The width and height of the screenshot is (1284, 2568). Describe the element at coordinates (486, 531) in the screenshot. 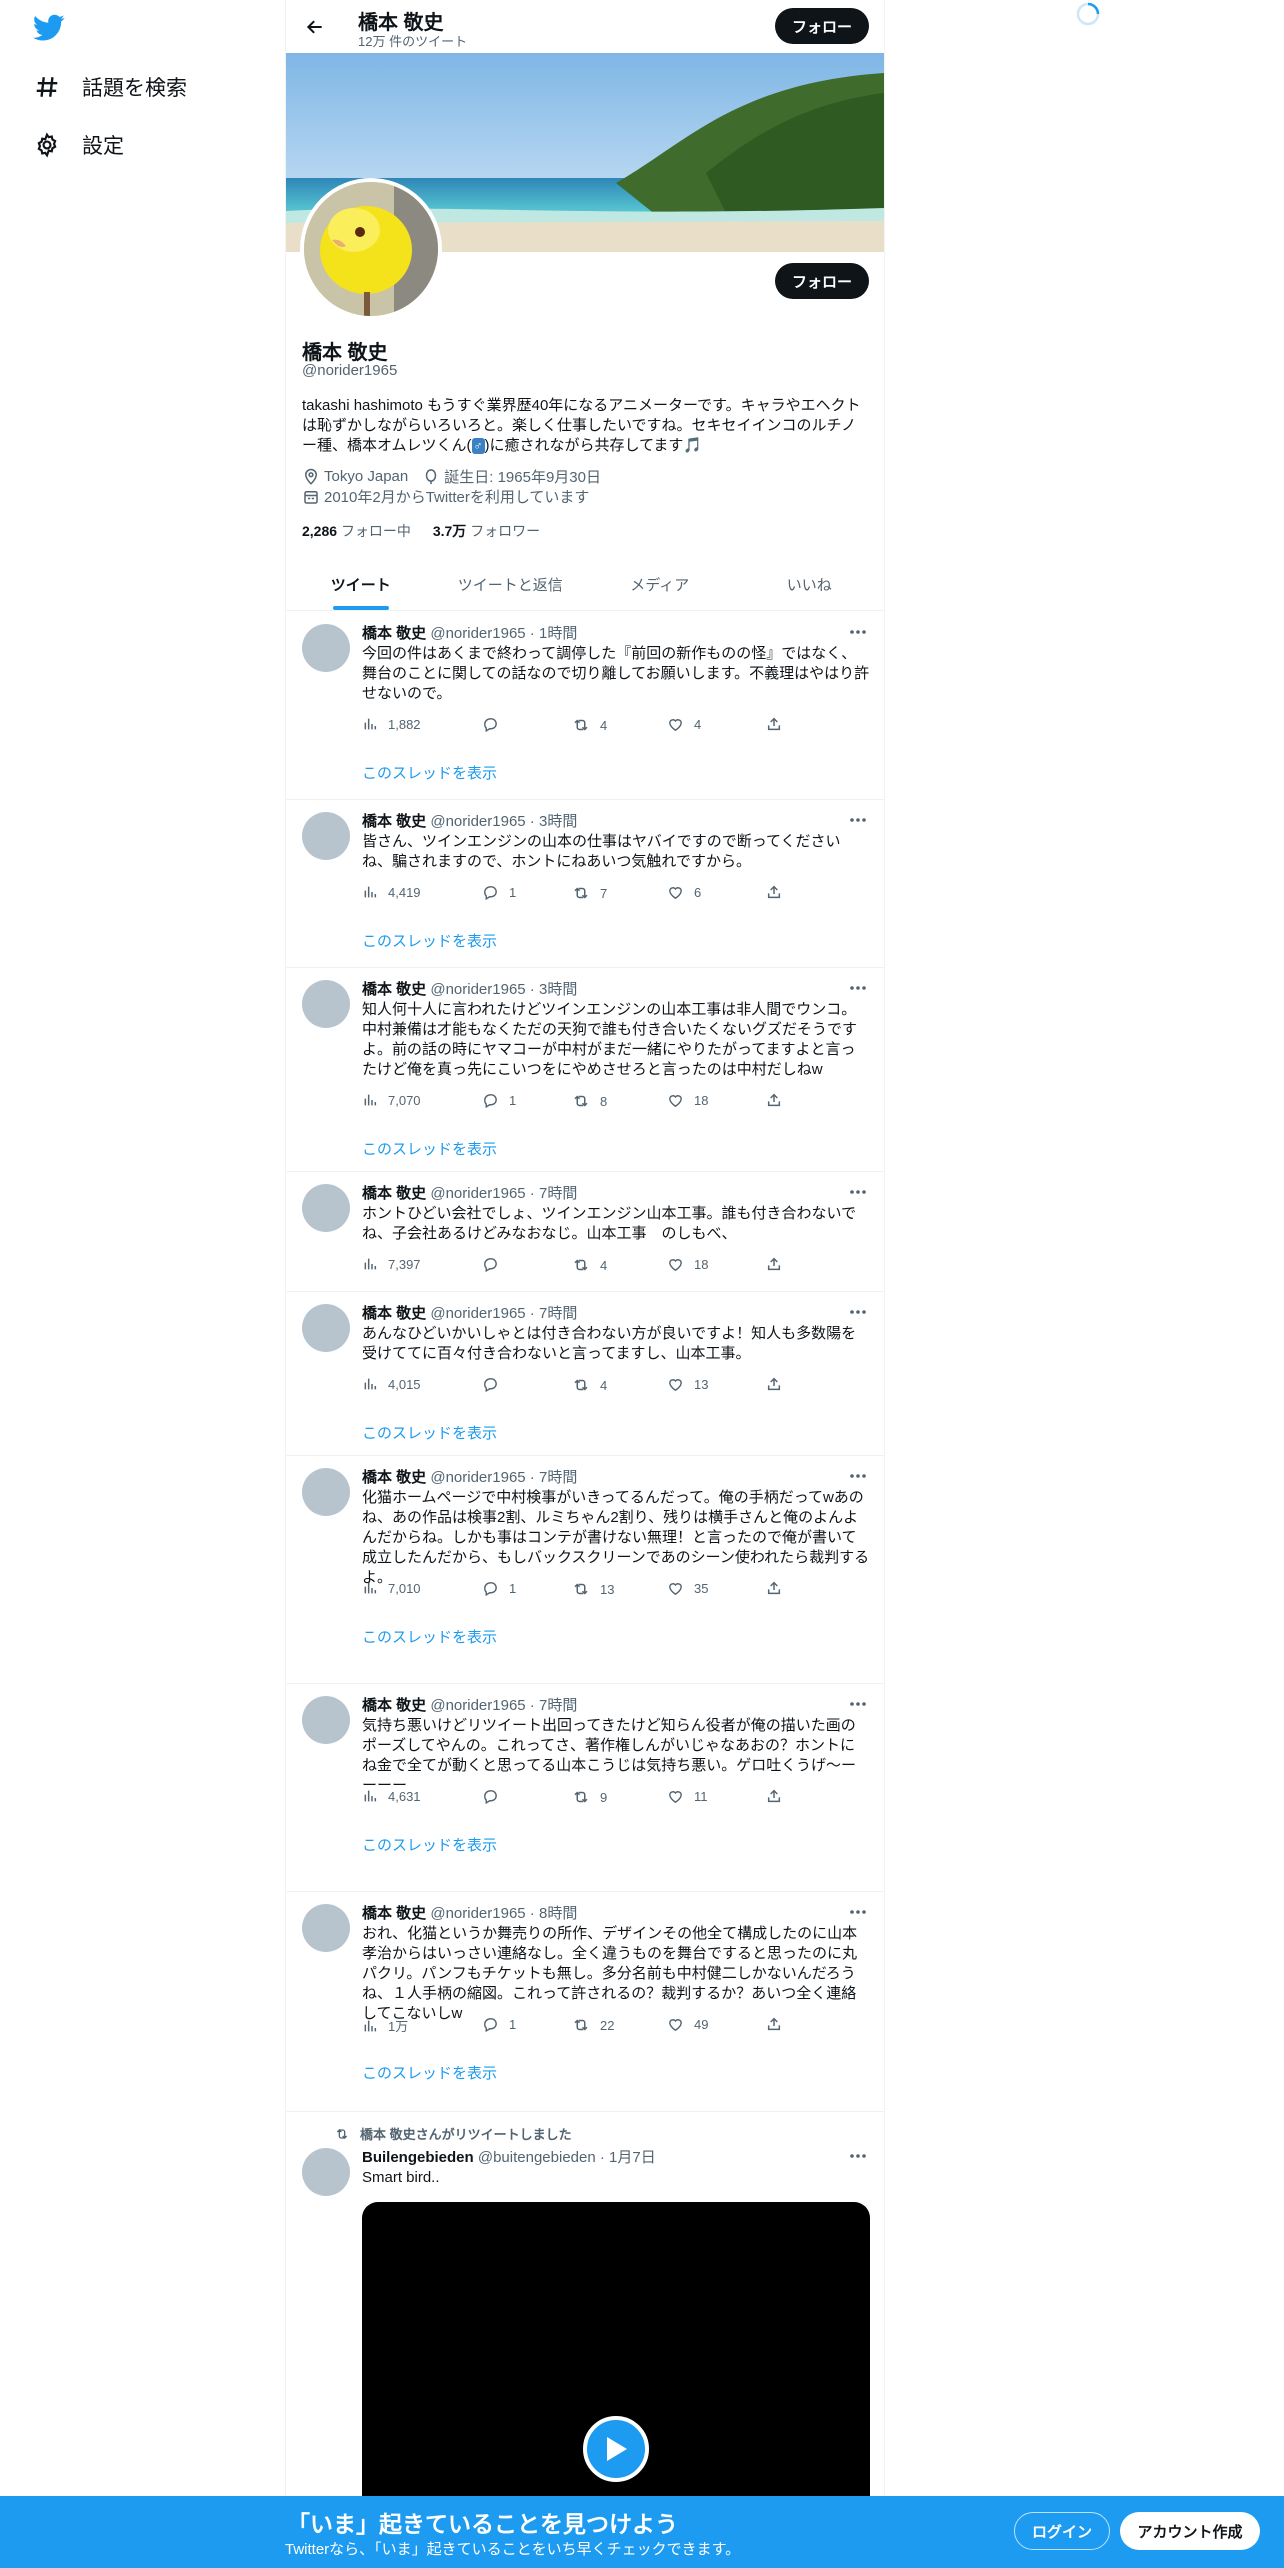

I see `followers-link: 3.7万 フォロワー` at that location.